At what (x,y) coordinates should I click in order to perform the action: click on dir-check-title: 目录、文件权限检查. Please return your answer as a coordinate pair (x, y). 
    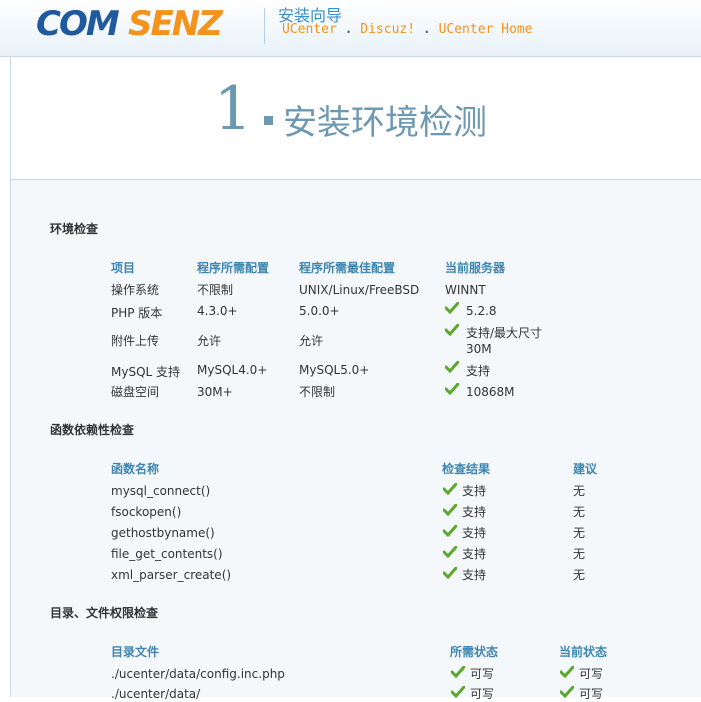
    Looking at the image, I should click on (104, 613).